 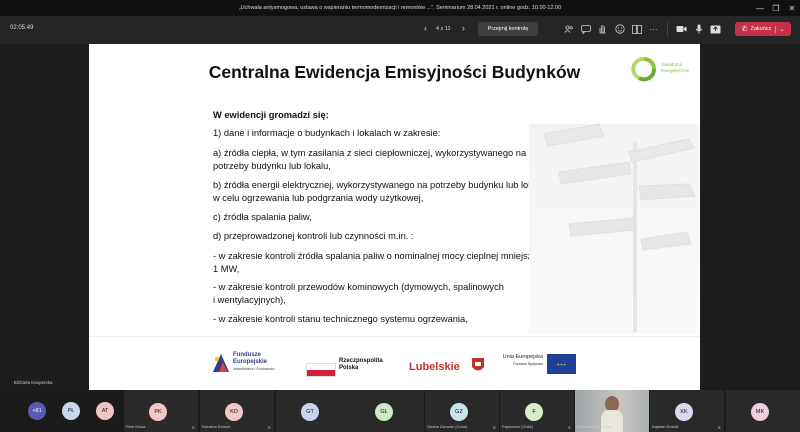 What do you see at coordinates (534, 412) in the screenshot?
I see `avatar: F` at bounding box center [534, 412].